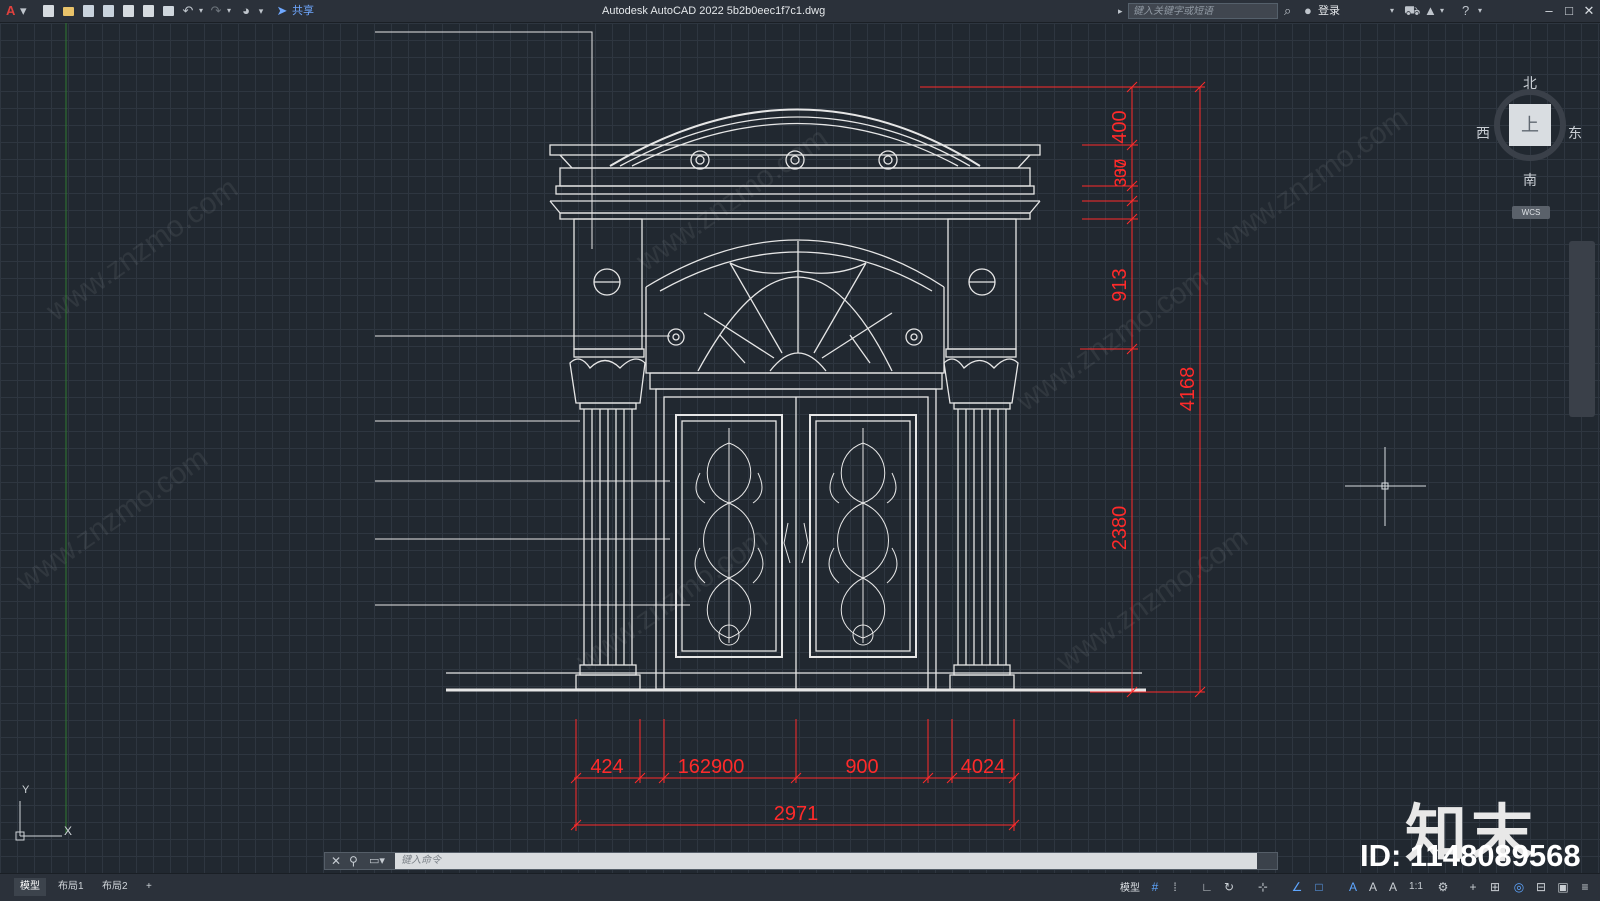 The height and width of the screenshot is (901, 1600). Describe the element at coordinates (1530, 180) in the screenshot. I see `viewcube-south: 南` at that location.